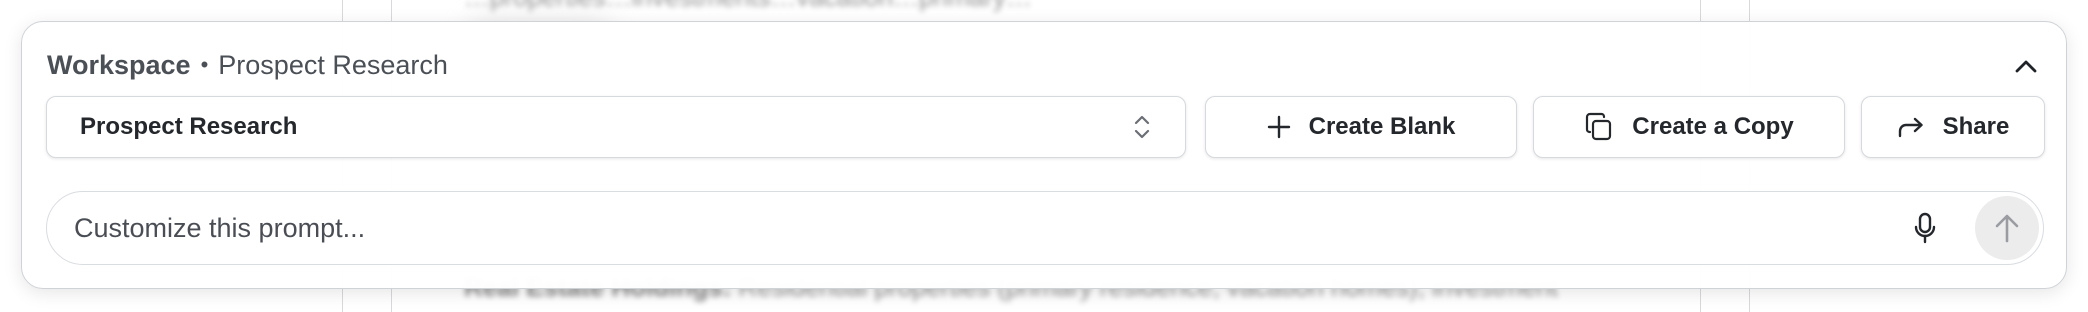 The image size is (2088, 312). I want to click on breadcrumb: Workspace • Prospect Research, so click(247, 65).